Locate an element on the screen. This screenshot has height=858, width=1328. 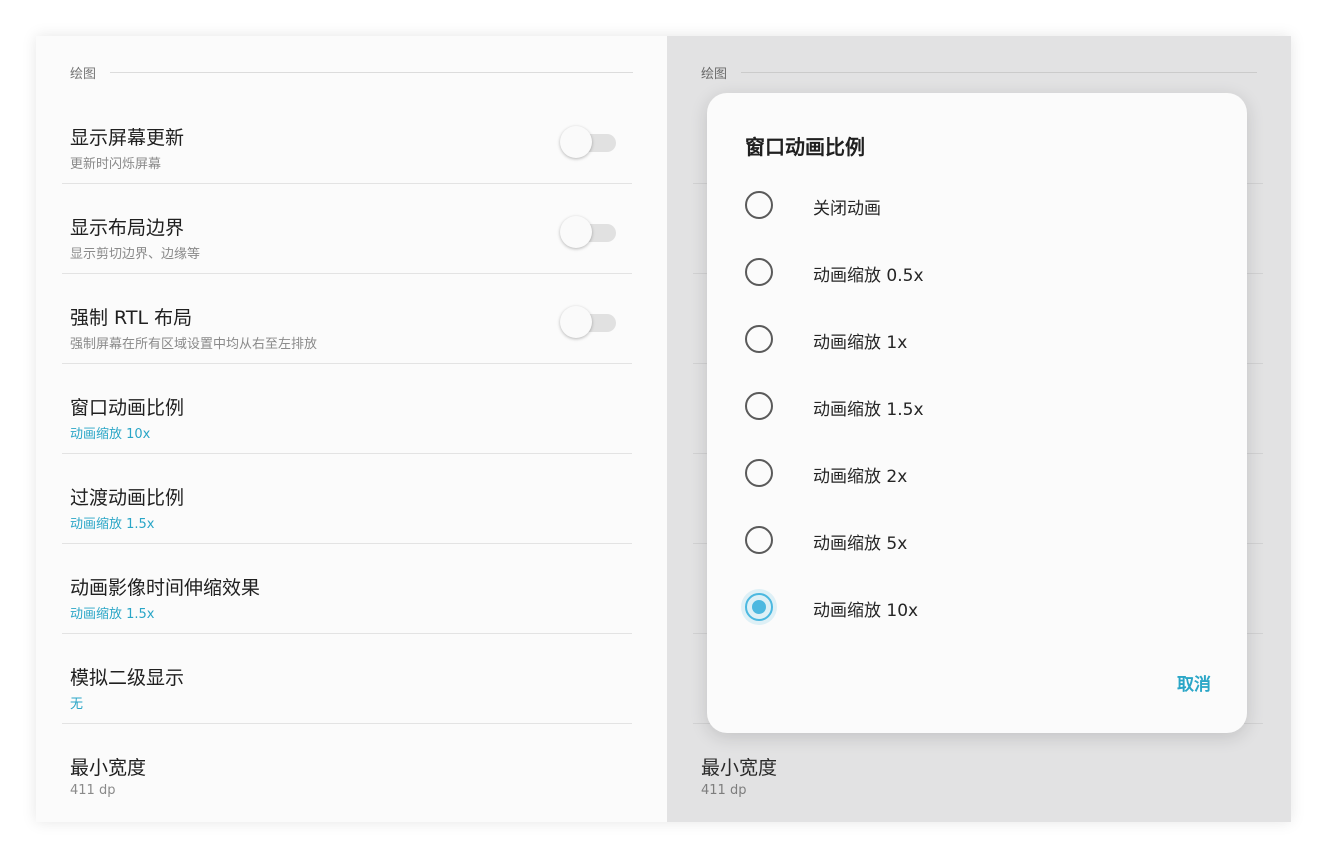
radio-option: 动画缩放 5x is located at coordinates (980, 543).